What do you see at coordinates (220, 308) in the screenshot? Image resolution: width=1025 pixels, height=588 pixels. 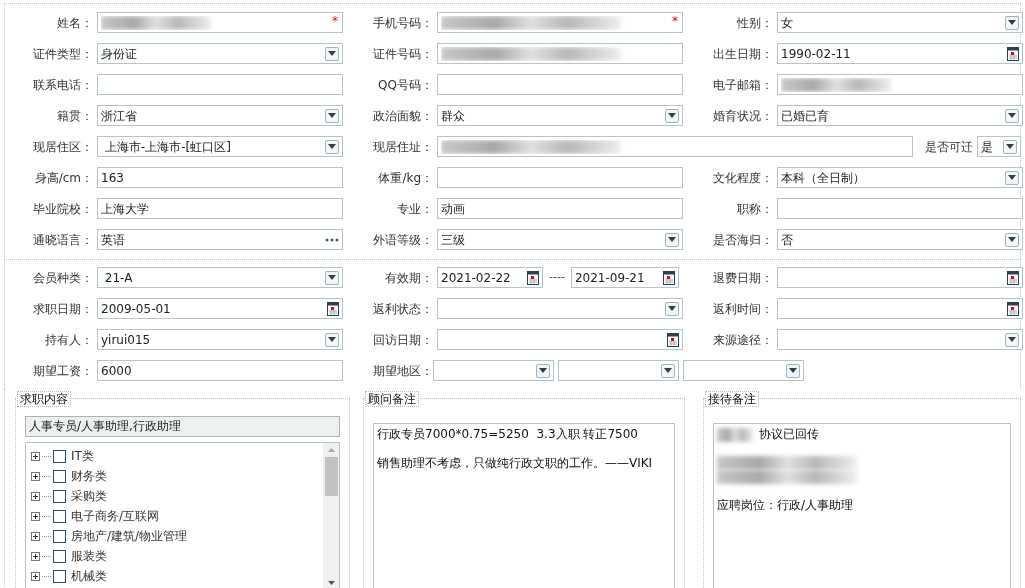 I see `date-field: 2009-05-01` at bounding box center [220, 308].